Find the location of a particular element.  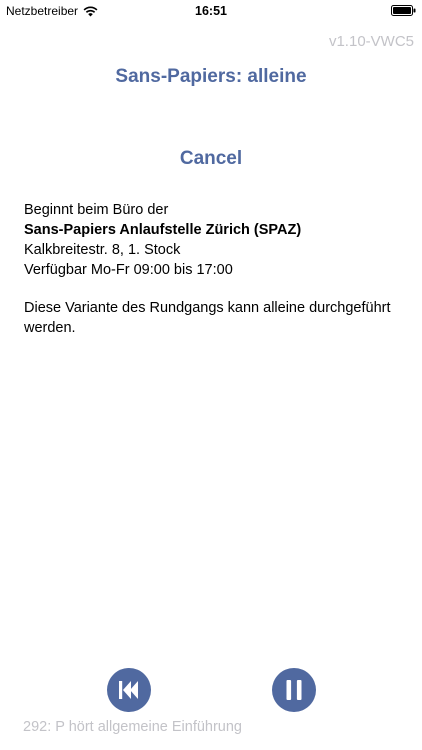

pause-button is located at coordinates (294, 690).